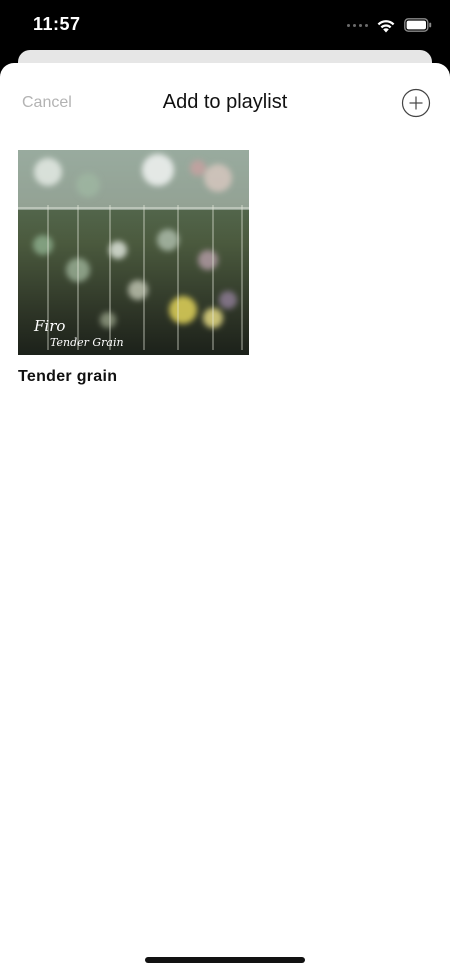  I want to click on plus-circle-icon, so click(416, 103).